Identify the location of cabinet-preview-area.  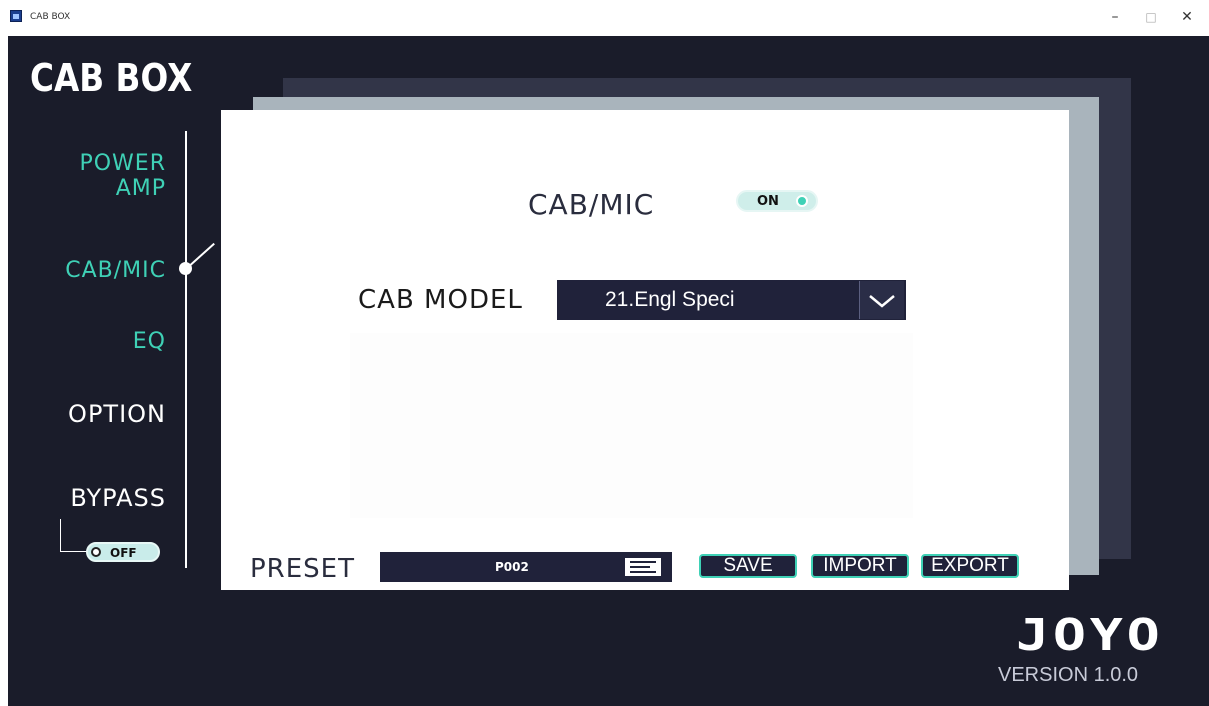
(631, 425).